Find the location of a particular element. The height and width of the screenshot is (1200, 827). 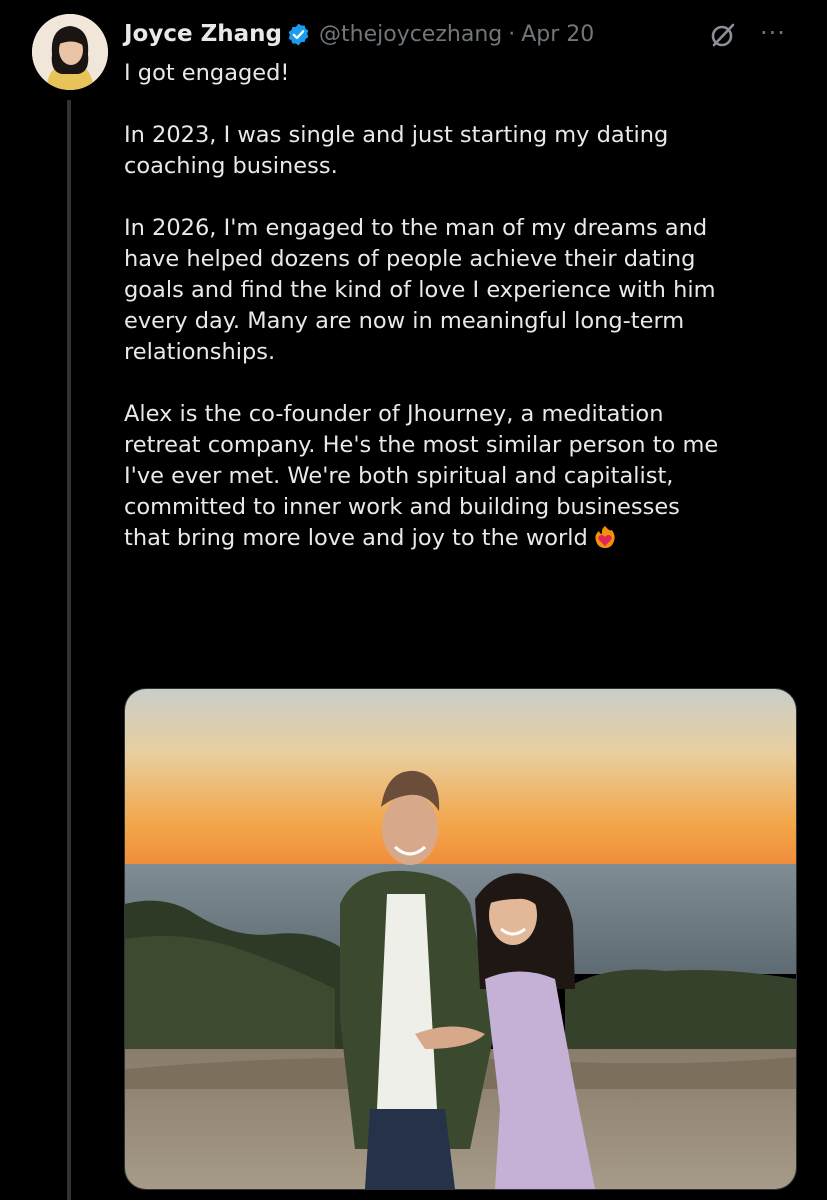

tweet-paragraph: I got engaged! is located at coordinates (207, 73).